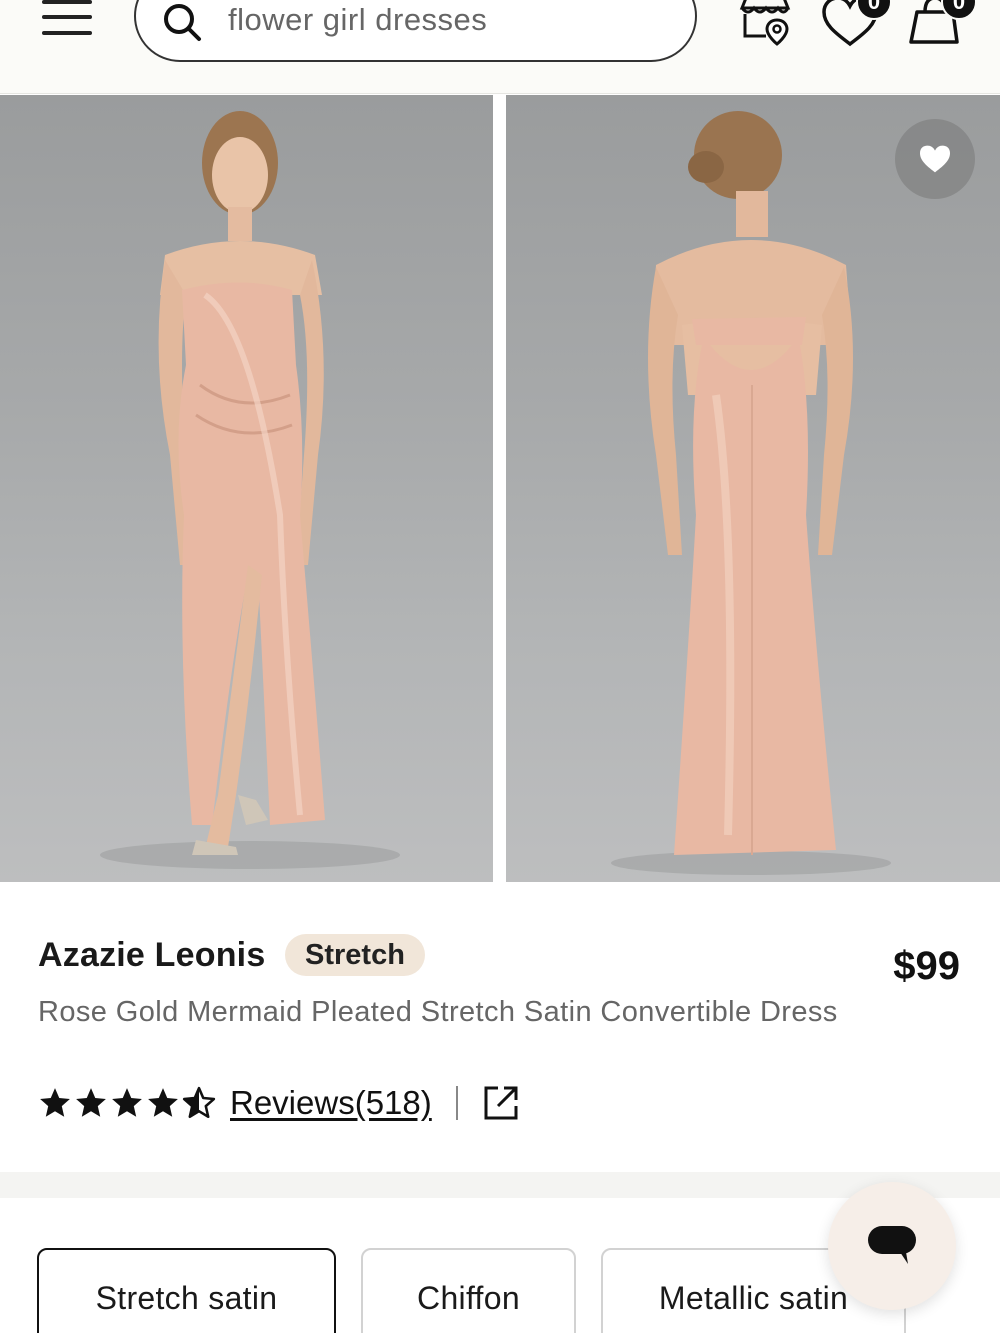 This screenshot has width=1000, height=1333. I want to click on share-external-icon, so click(501, 1103).